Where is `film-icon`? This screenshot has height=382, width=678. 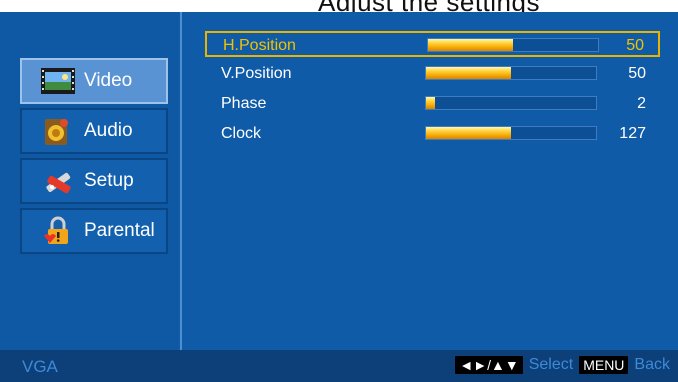
film-icon is located at coordinates (58, 81).